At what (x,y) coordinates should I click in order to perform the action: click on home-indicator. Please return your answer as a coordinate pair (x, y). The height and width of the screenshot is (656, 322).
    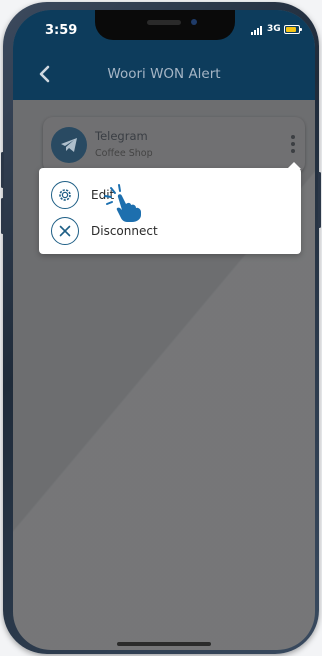
    Looking at the image, I should click on (164, 644).